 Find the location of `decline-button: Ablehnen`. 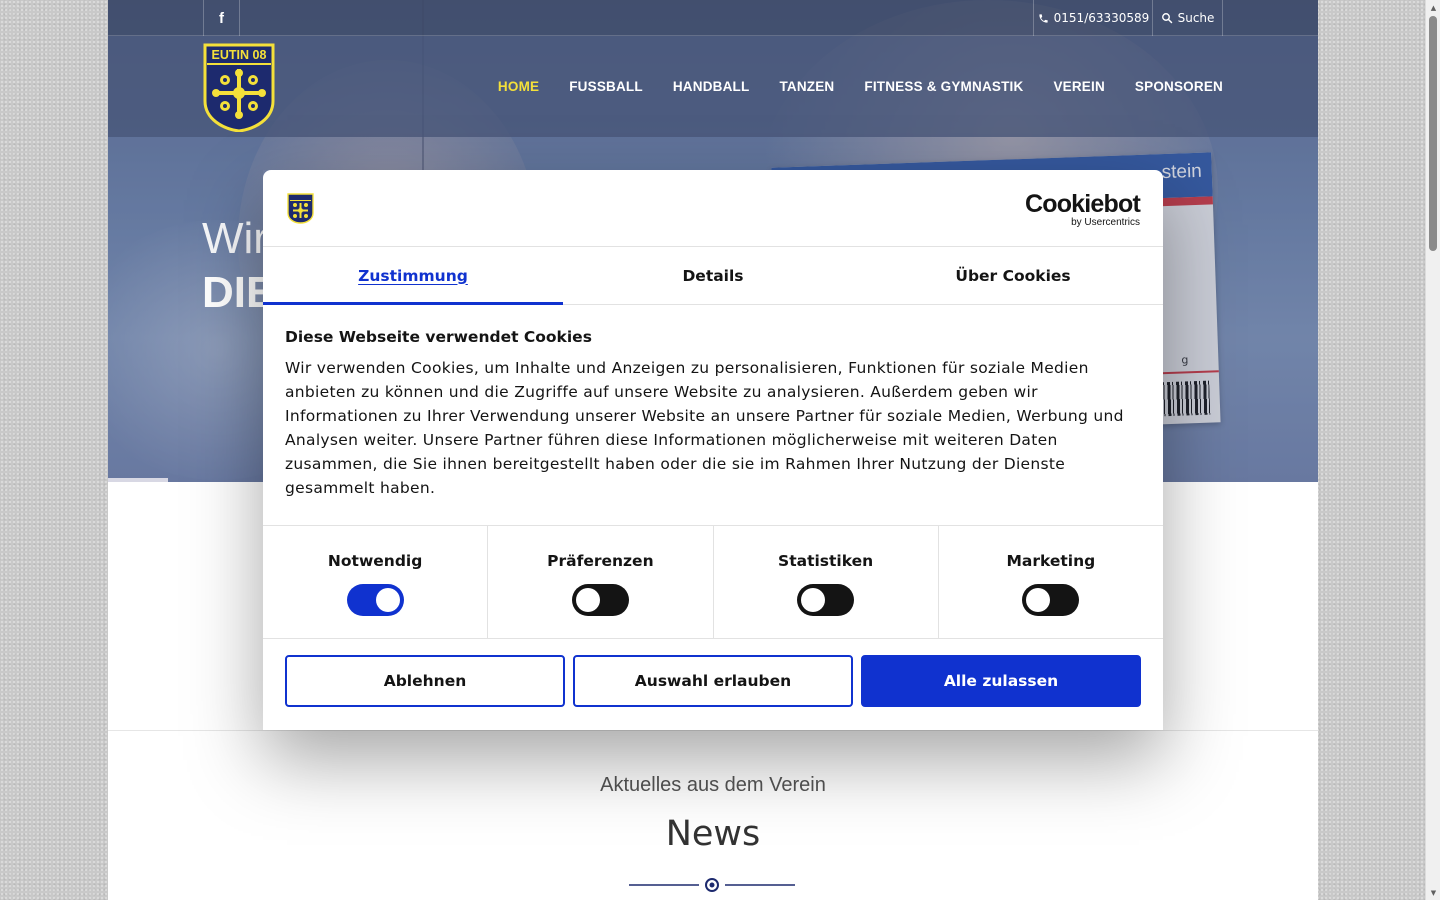

decline-button: Ablehnen is located at coordinates (425, 681).